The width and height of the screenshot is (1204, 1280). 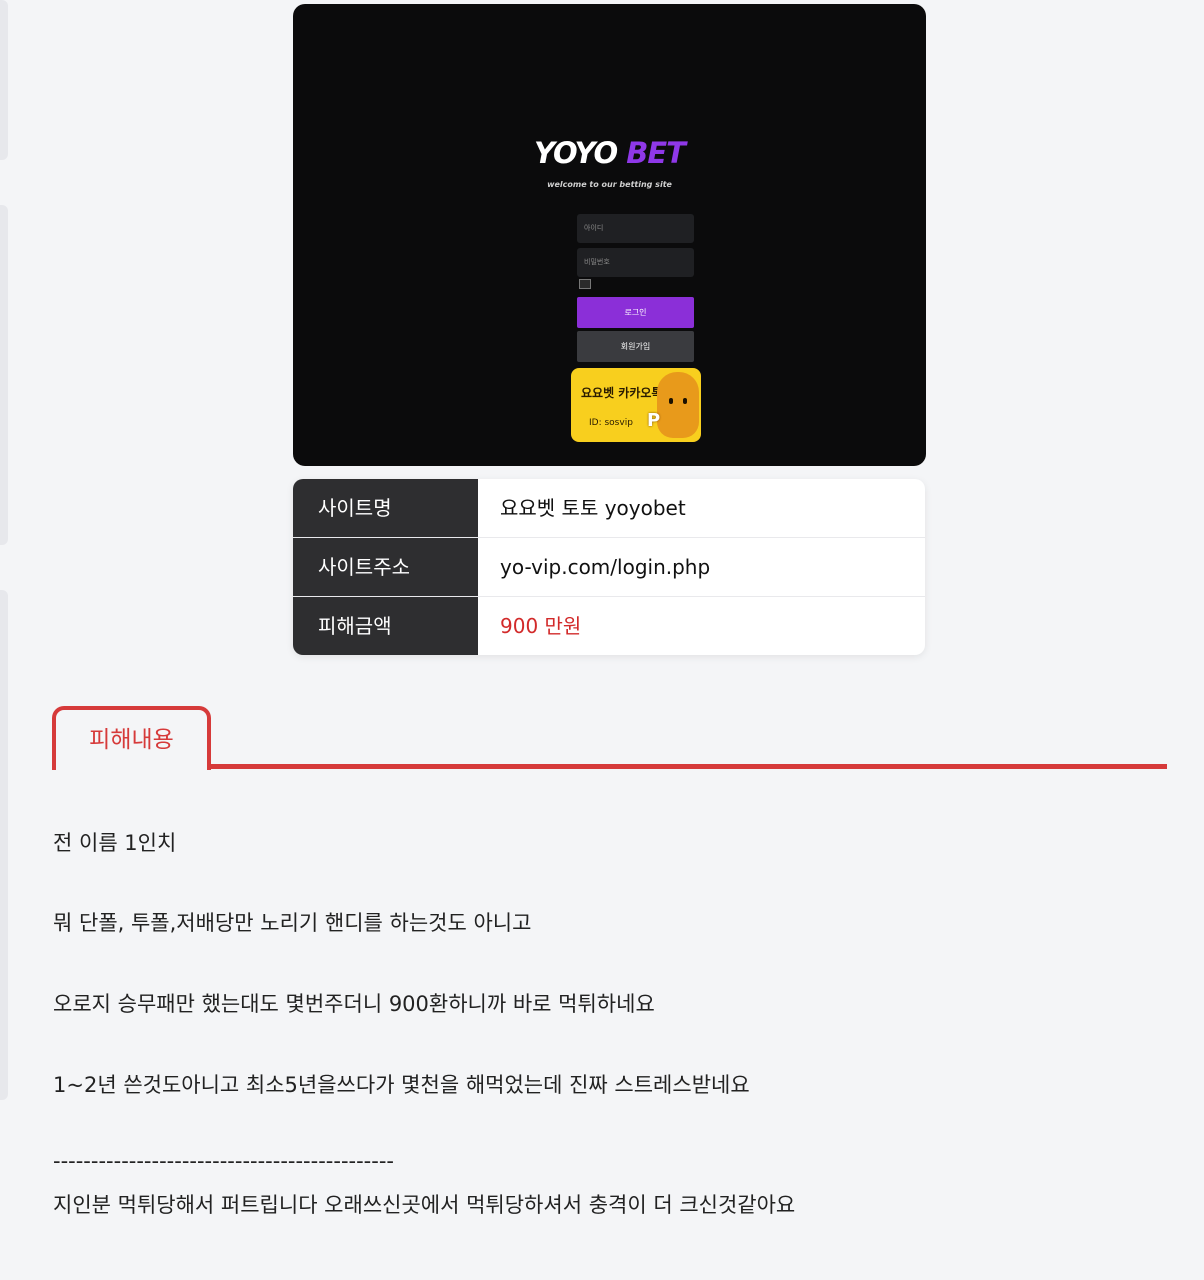 I want to click on info-key: 사이트주소, so click(x=385, y=567).